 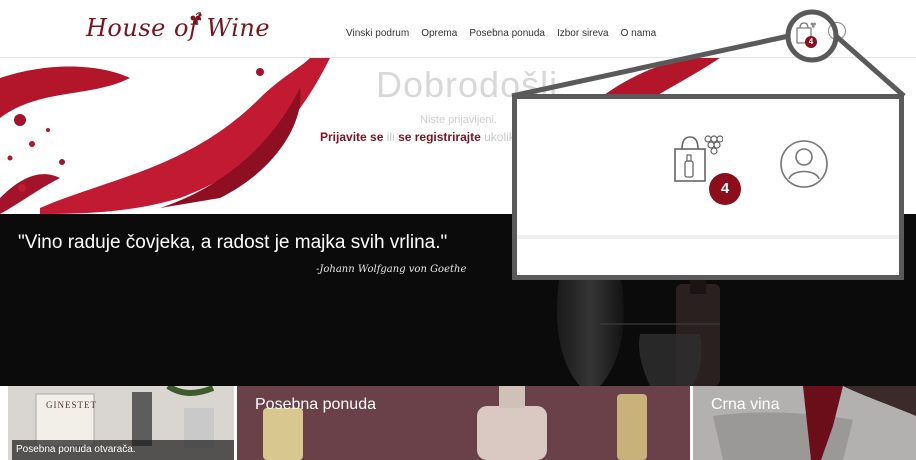 What do you see at coordinates (583, 33) in the screenshot?
I see `nav-izbor-sireva: Izbor sireva` at bounding box center [583, 33].